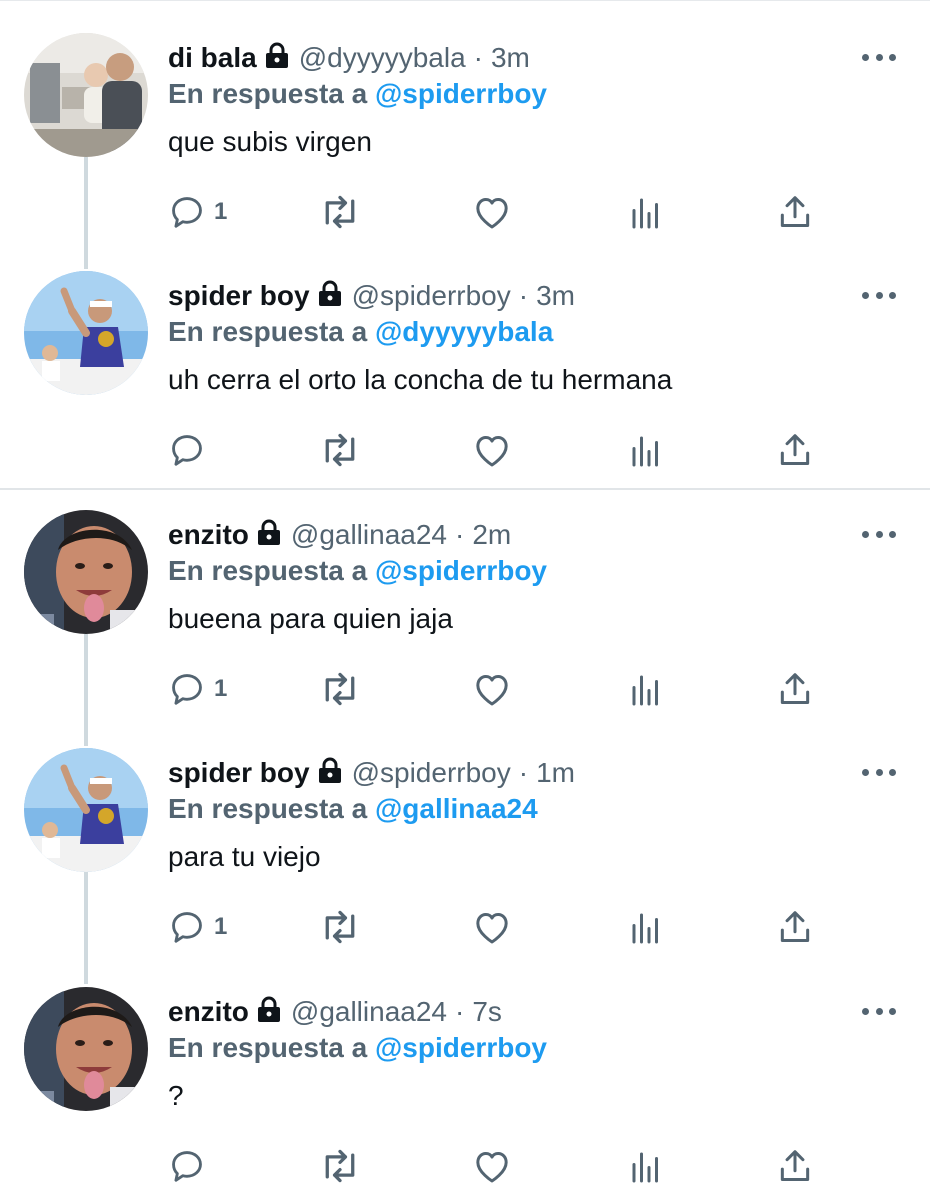  What do you see at coordinates (382, 58) in the screenshot?
I see `user-handle: @dyyyyybala` at bounding box center [382, 58].